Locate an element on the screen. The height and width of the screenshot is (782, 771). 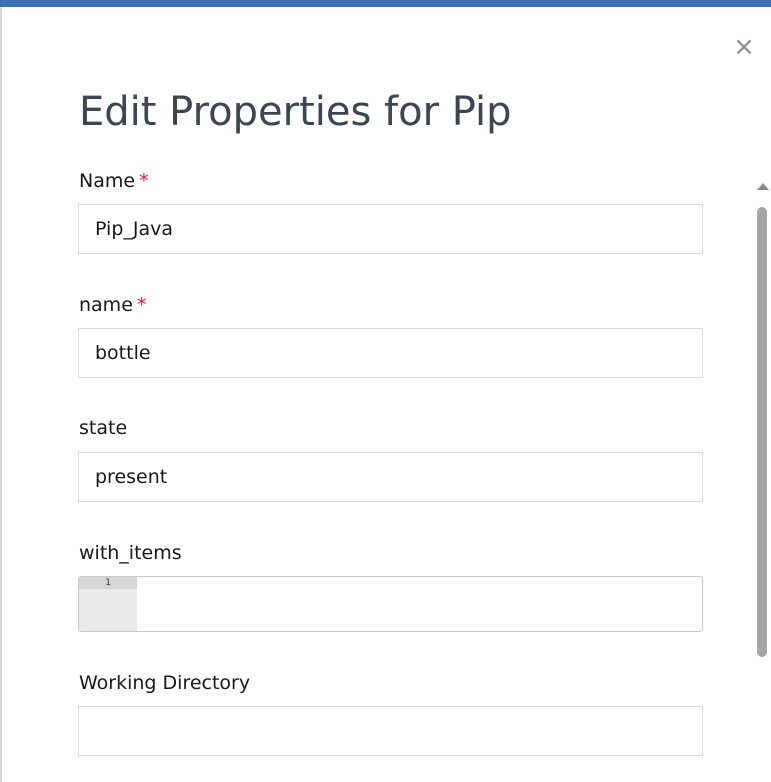
name-input is located at coordinates (390, 353).